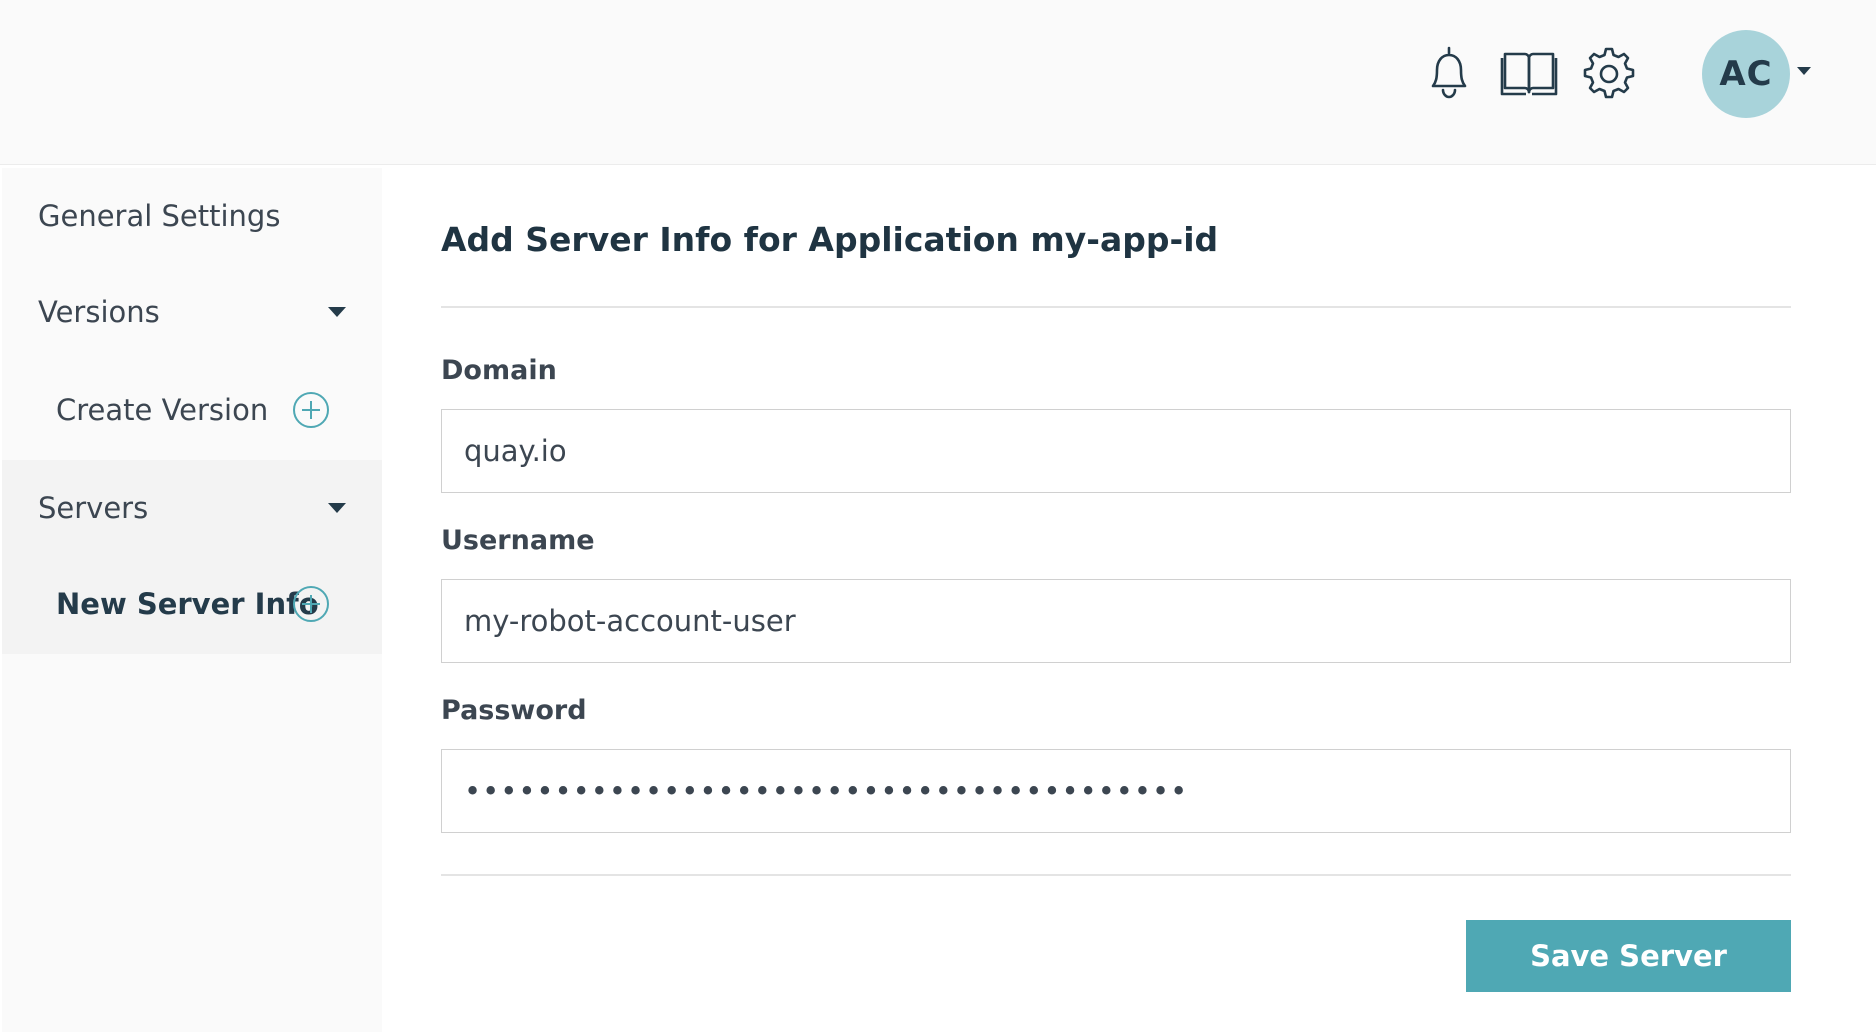  I want to click on gear-icon, so click(1609, 74).